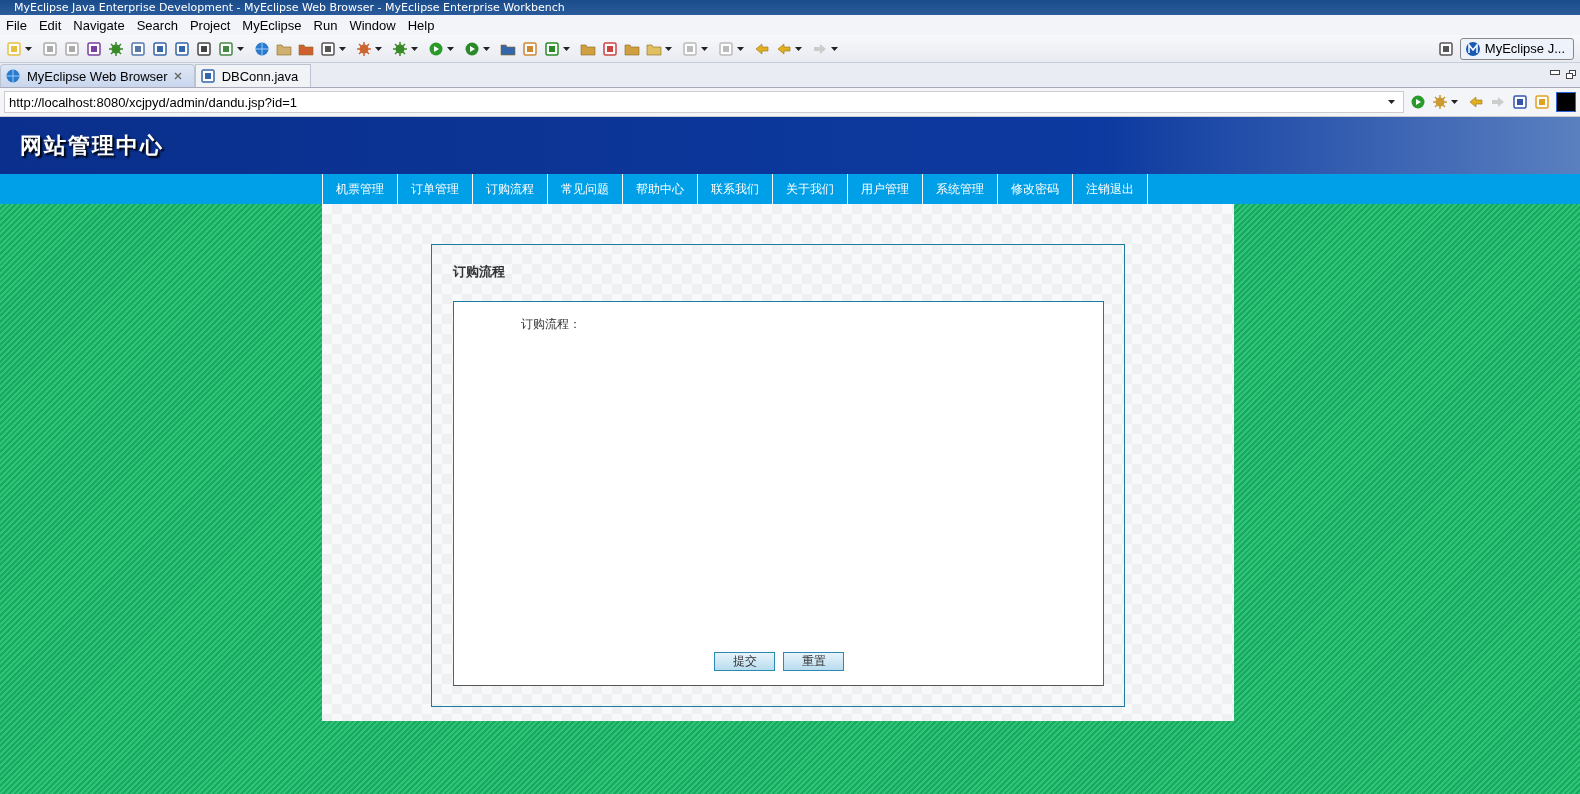 Image resolution: width=1580 pixels, height=794 pixels. Describe the element at coordinates (551, 324) in the screenshot. I see `field-label: 订购流程：` at that location.